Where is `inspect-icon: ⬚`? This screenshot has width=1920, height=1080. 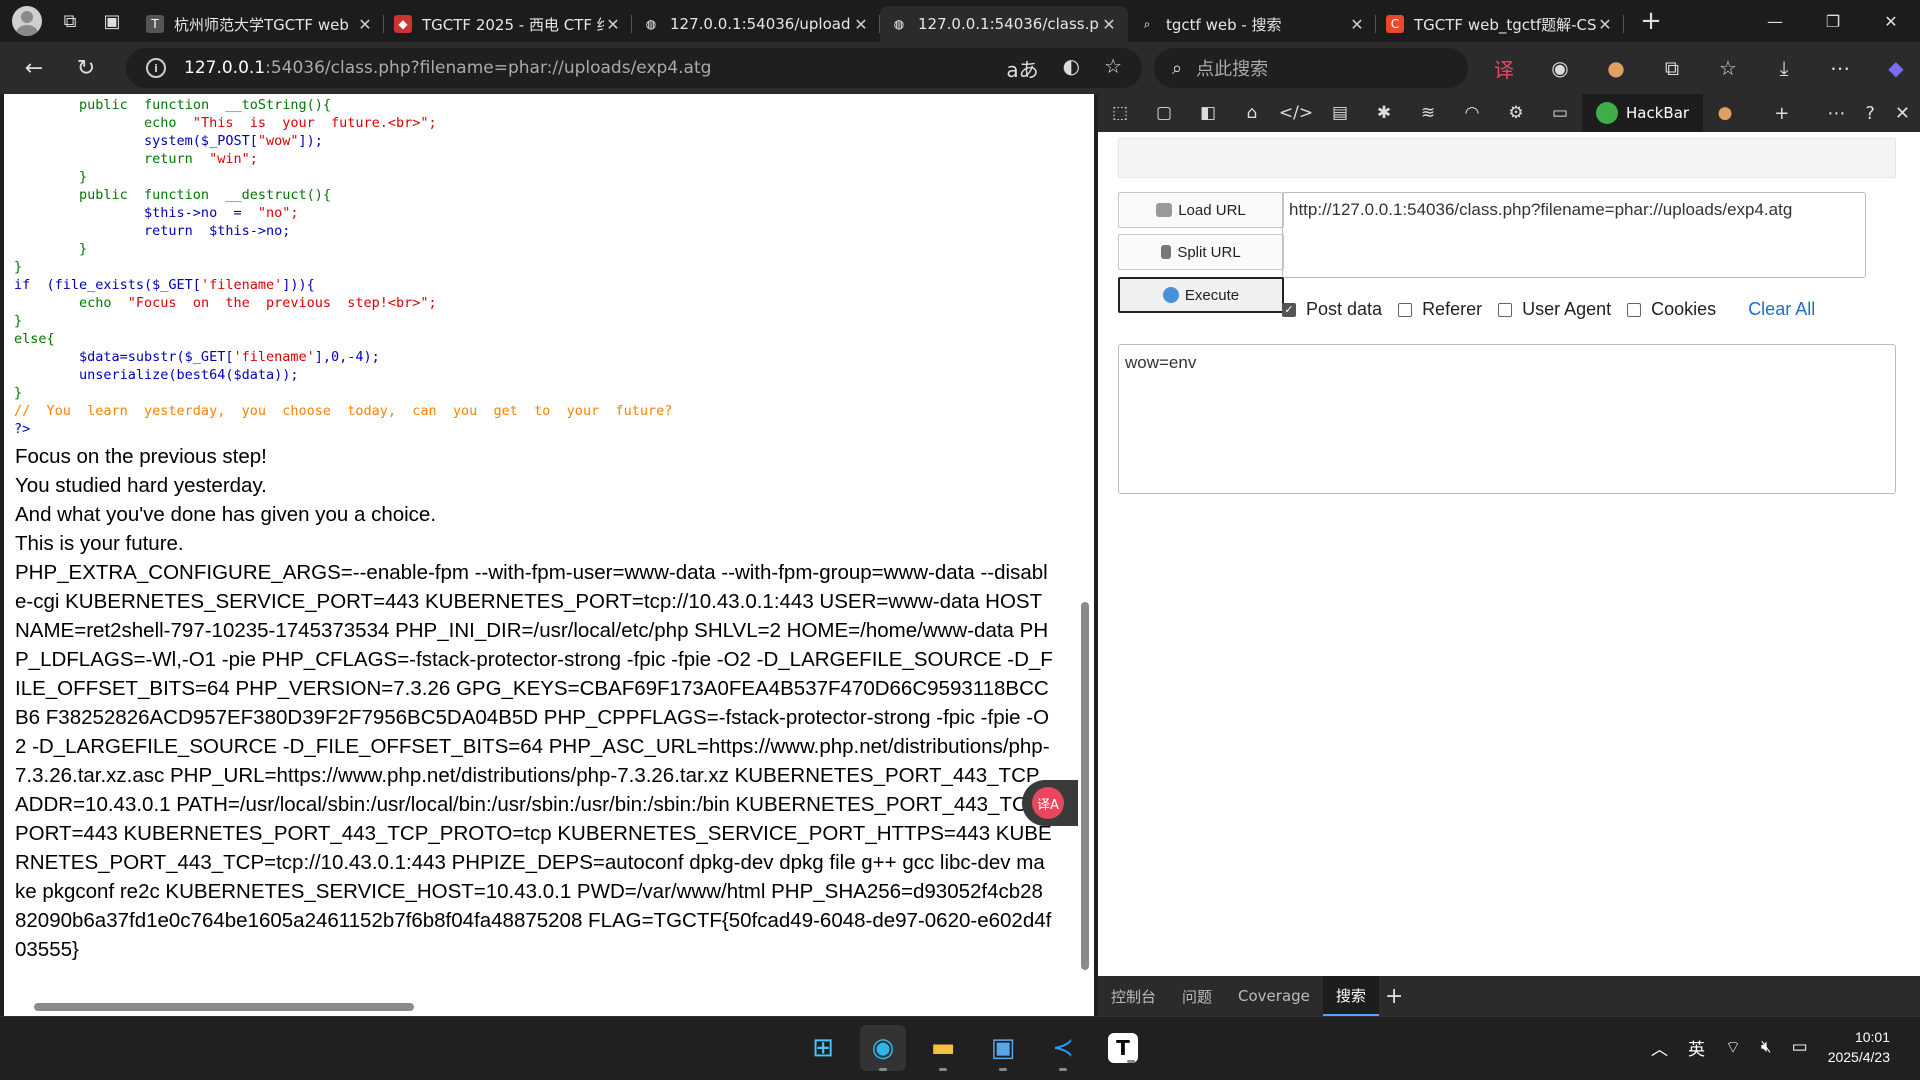
inspect-icon: ⬚ is located at coordinates (1120, 113).